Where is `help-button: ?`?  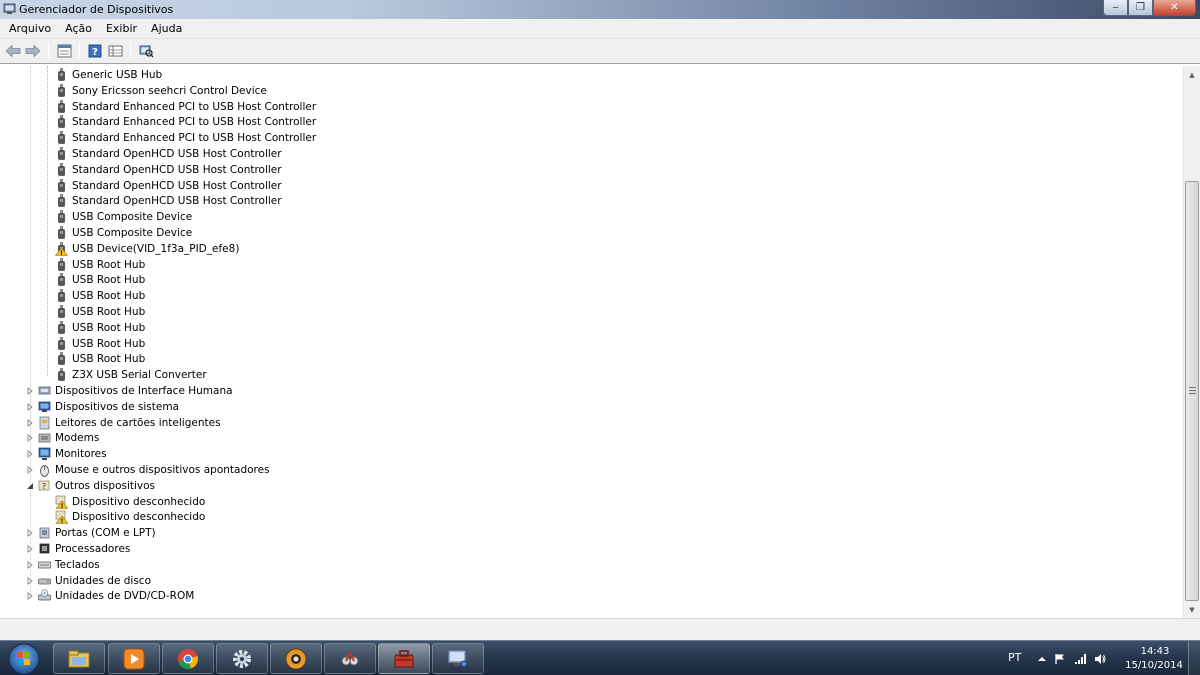 help-button: ? is located at coordinates (95, 51).